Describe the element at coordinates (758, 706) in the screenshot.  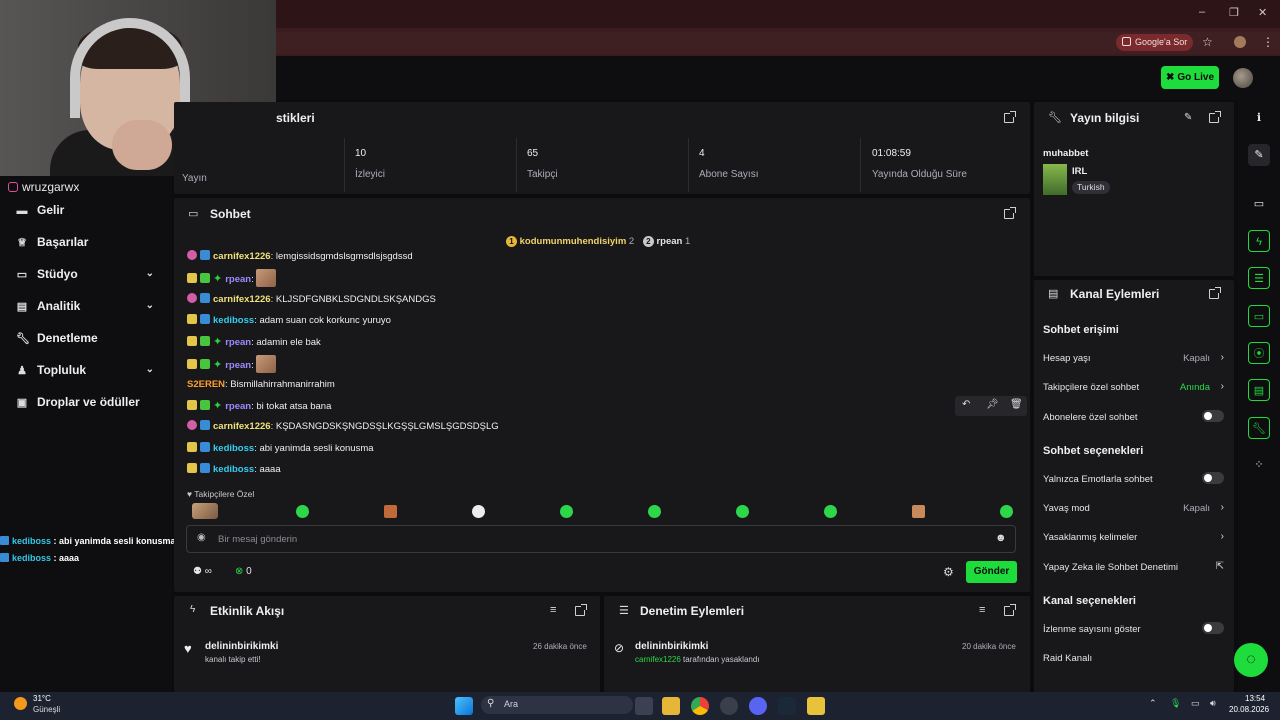
I see `discord-icon` at that location.